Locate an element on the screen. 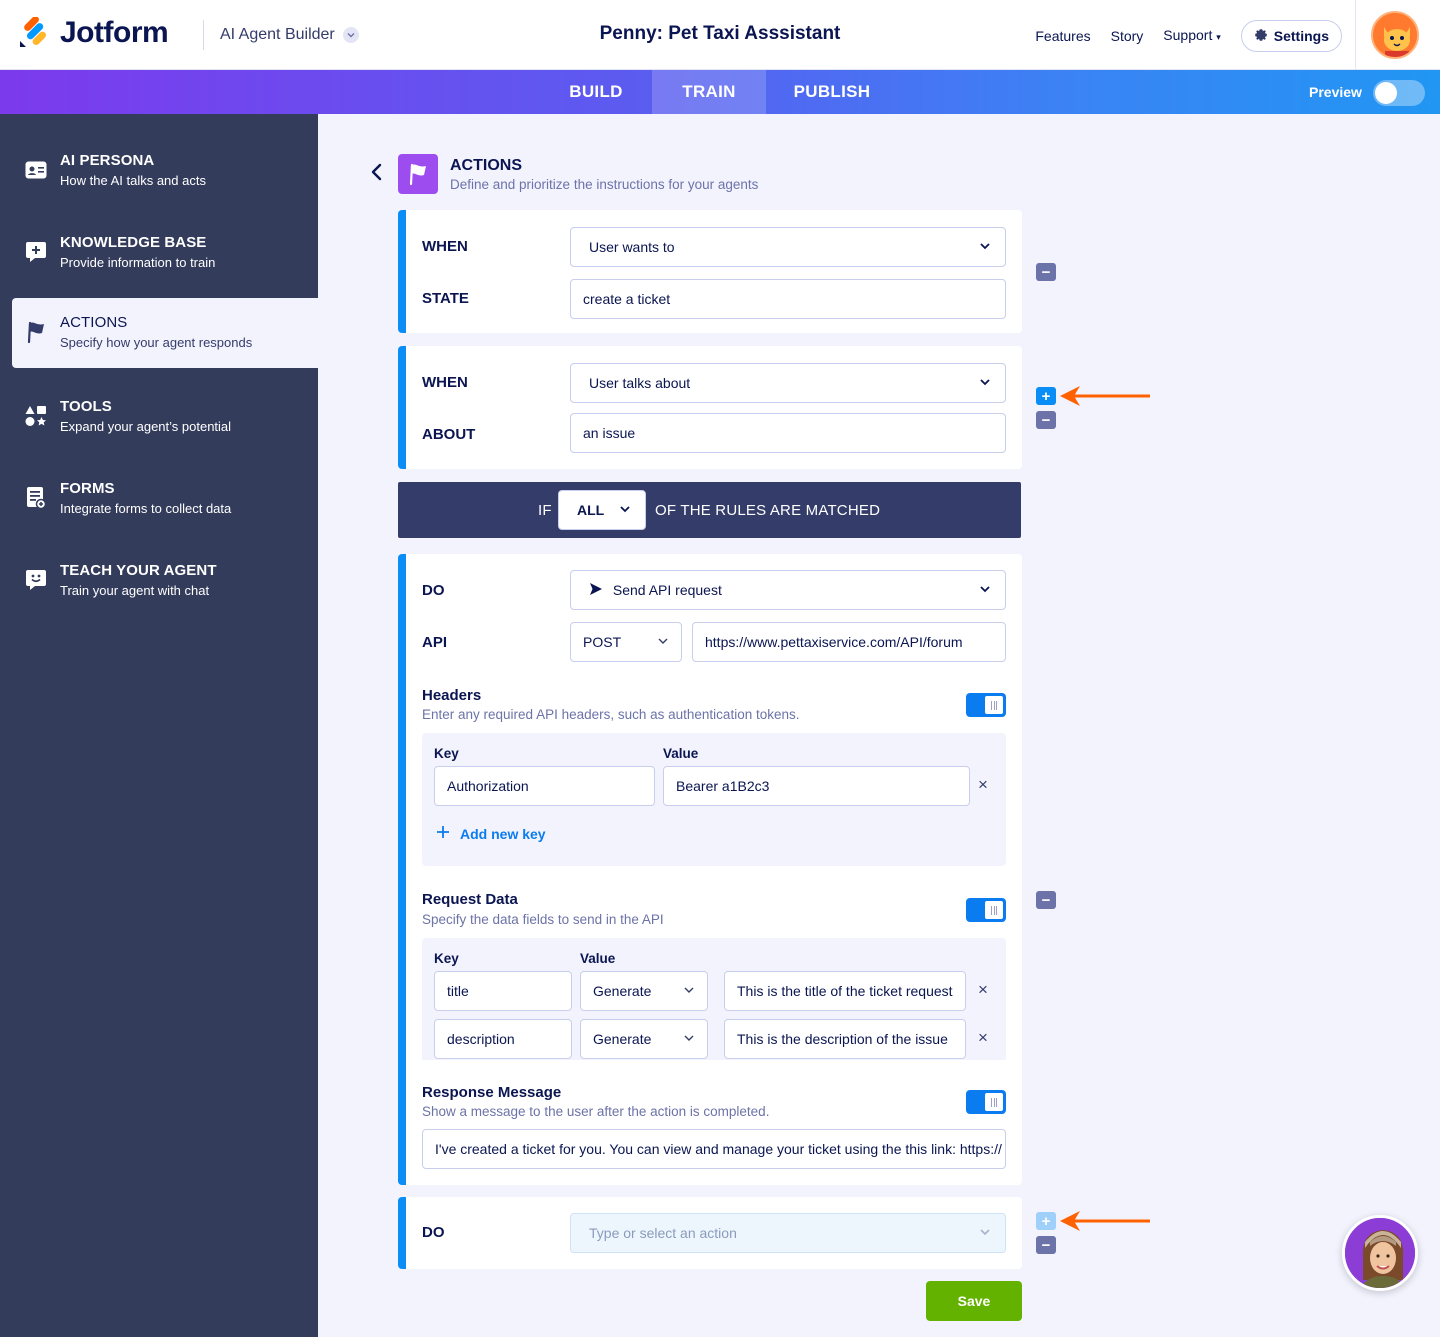 This screenshot has width=1440, height=1337. actions-flag-icon is located at coordinates (418, 174).